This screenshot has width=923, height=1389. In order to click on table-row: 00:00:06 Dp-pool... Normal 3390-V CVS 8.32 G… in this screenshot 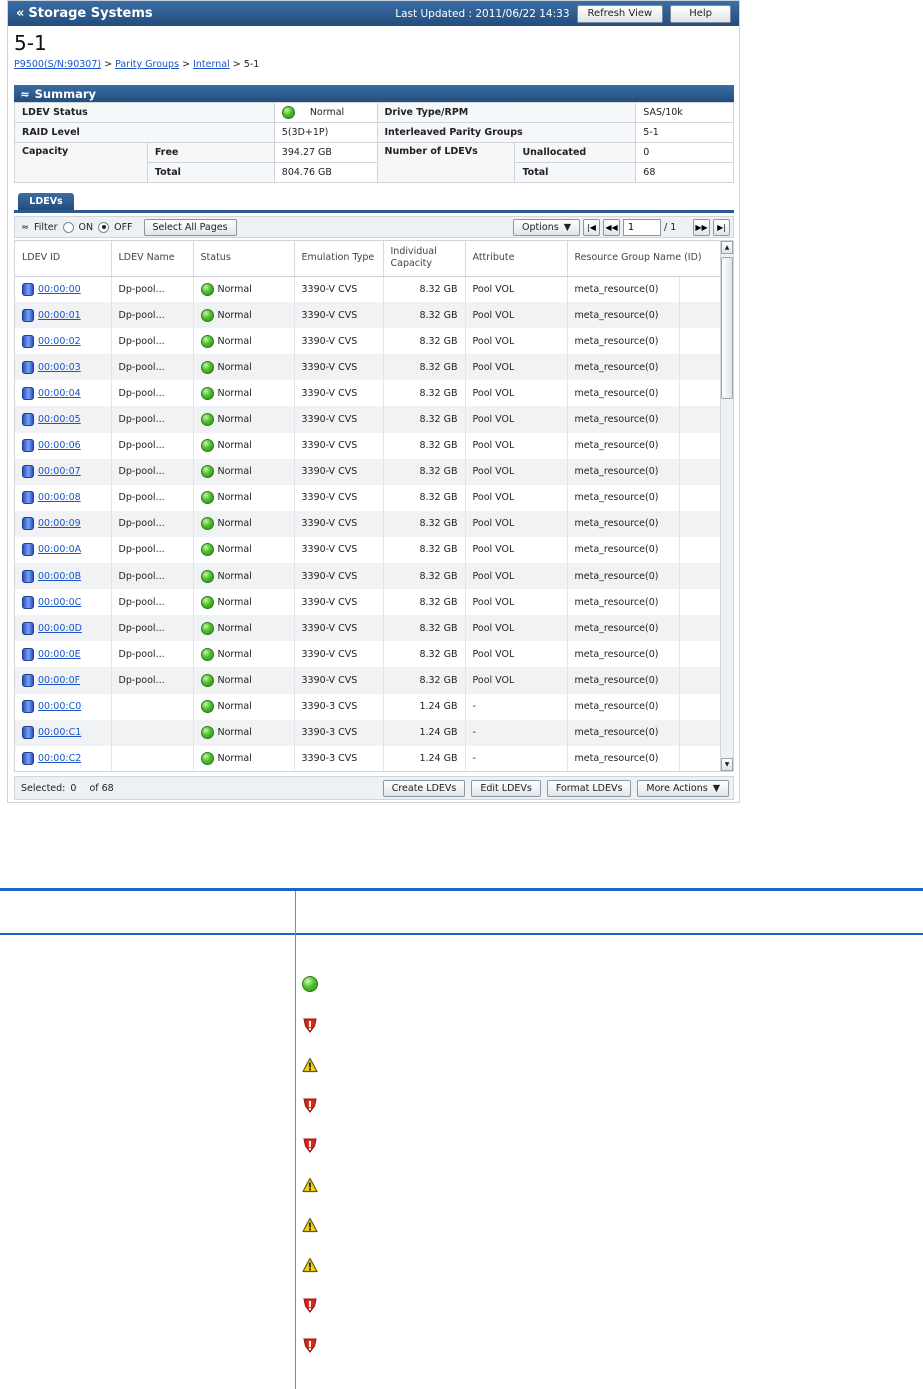, I will do `click(368, 445)`.